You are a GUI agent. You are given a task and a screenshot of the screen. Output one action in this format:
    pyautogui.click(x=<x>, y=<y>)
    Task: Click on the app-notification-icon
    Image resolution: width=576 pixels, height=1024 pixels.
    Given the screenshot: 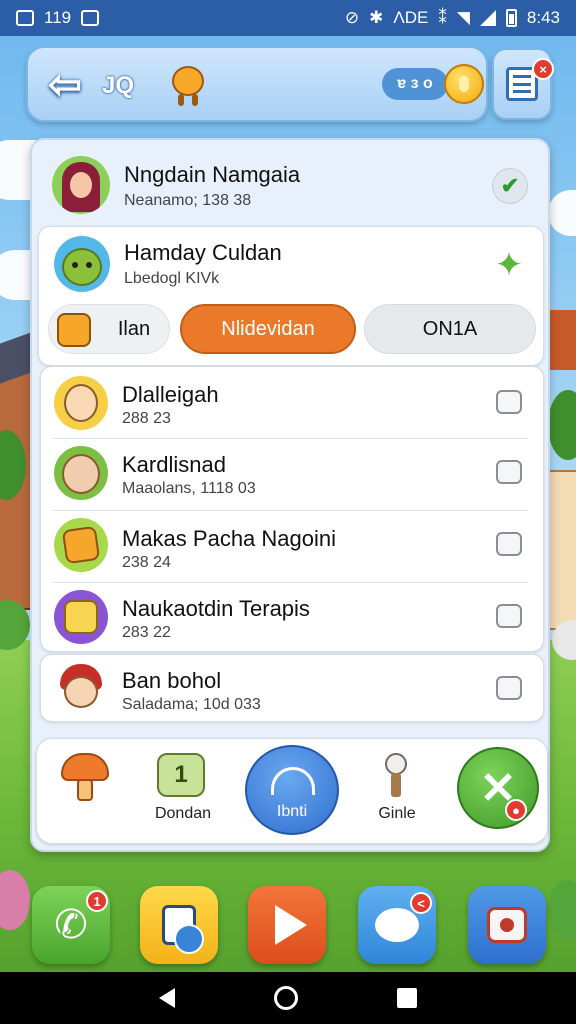 What is the action you would take?
    pyautogui.click(x=90, y=18)
    